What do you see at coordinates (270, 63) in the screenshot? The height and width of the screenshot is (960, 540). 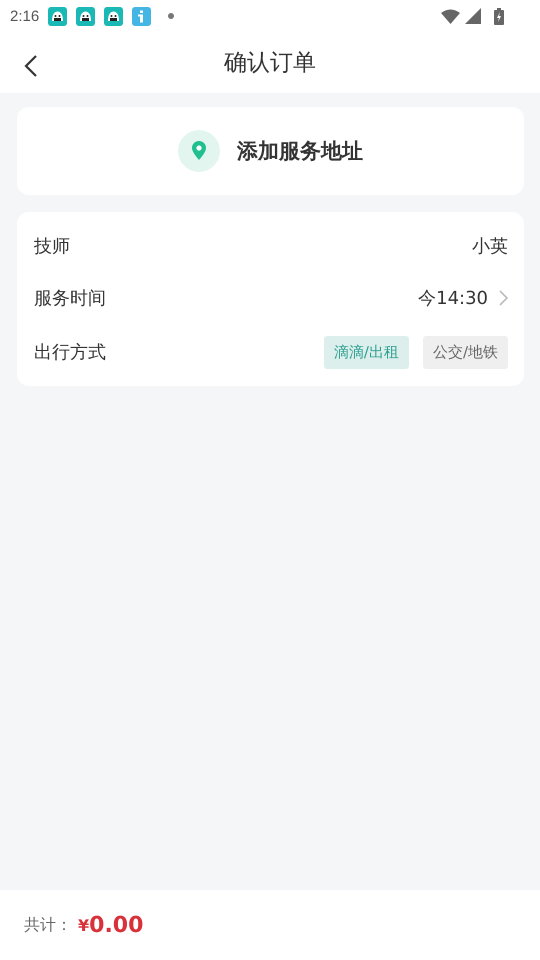 I see `page-title: 确认订单` at bounding box center [270, 63].